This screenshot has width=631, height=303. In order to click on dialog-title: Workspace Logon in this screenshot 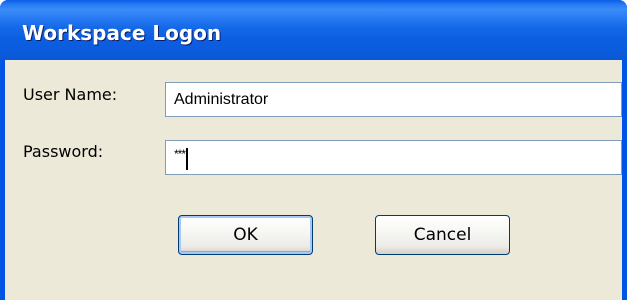, I will do `click(122, 33)`.